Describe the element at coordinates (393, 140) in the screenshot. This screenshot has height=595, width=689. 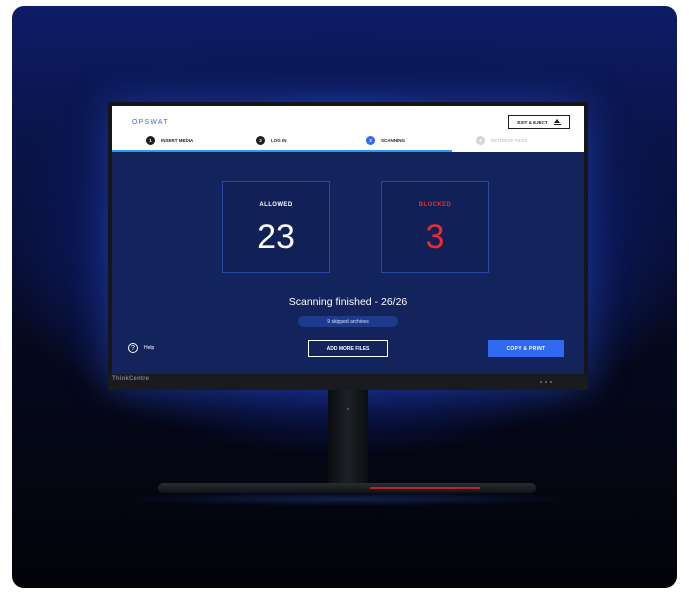
I see `step-label: SCANNING` at that location.